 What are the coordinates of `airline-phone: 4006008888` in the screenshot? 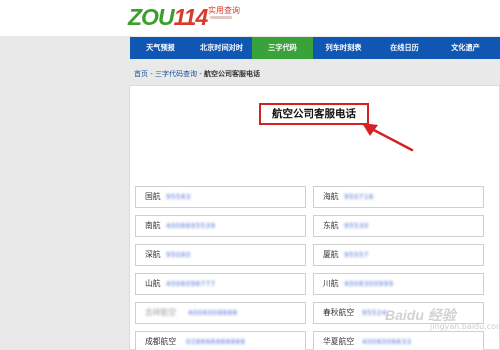 It's located at (213, 313).